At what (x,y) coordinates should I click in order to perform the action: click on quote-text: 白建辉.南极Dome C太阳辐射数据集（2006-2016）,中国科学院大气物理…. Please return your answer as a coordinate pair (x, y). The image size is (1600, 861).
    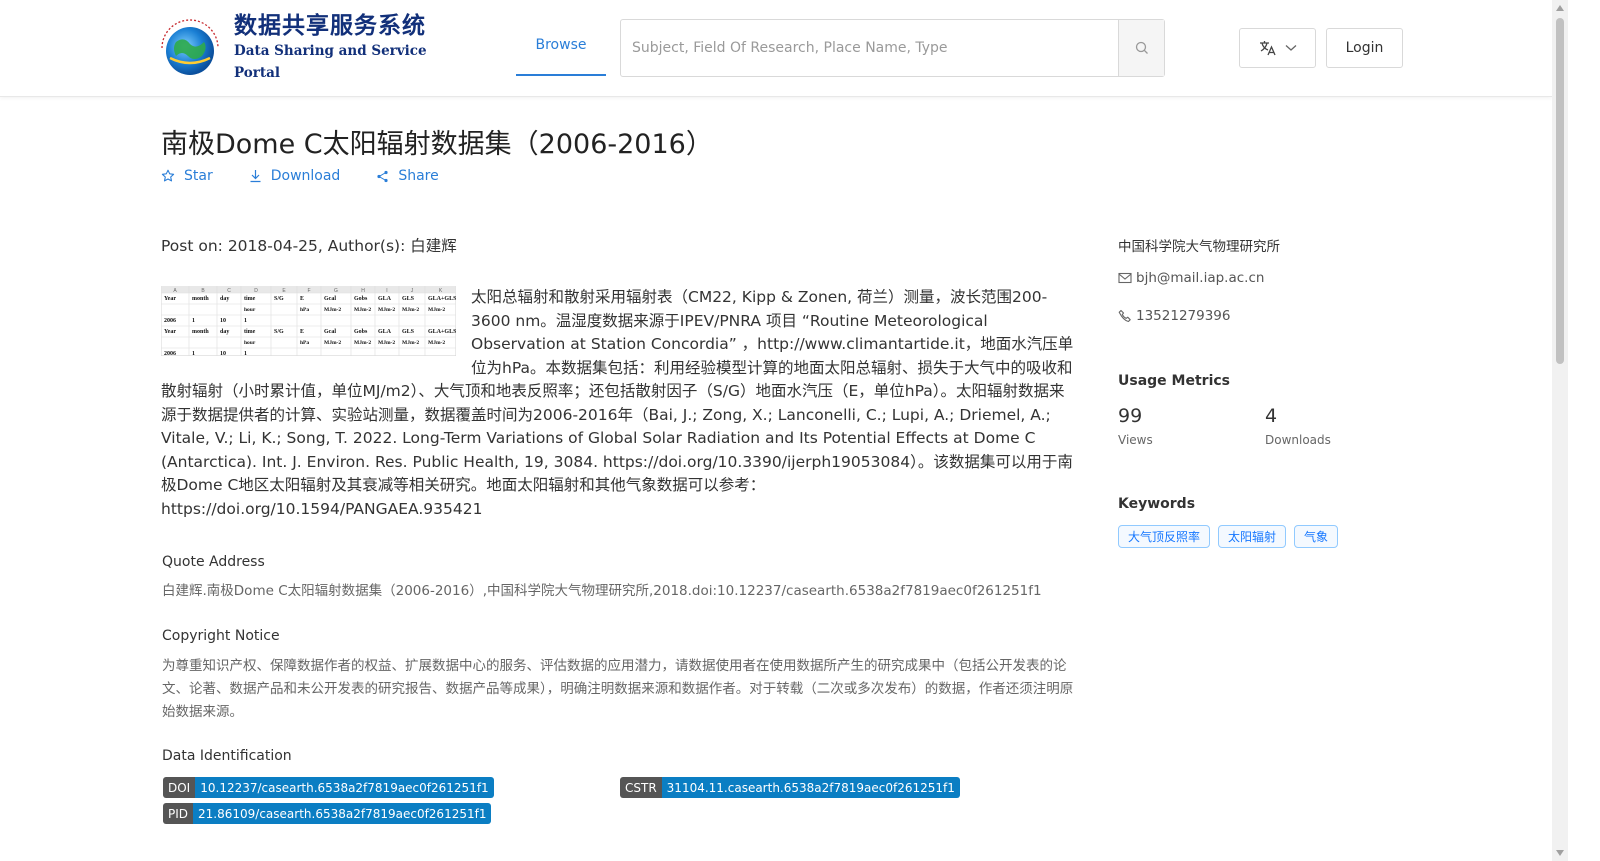
    Looking at the image, I should click on (602, 591).